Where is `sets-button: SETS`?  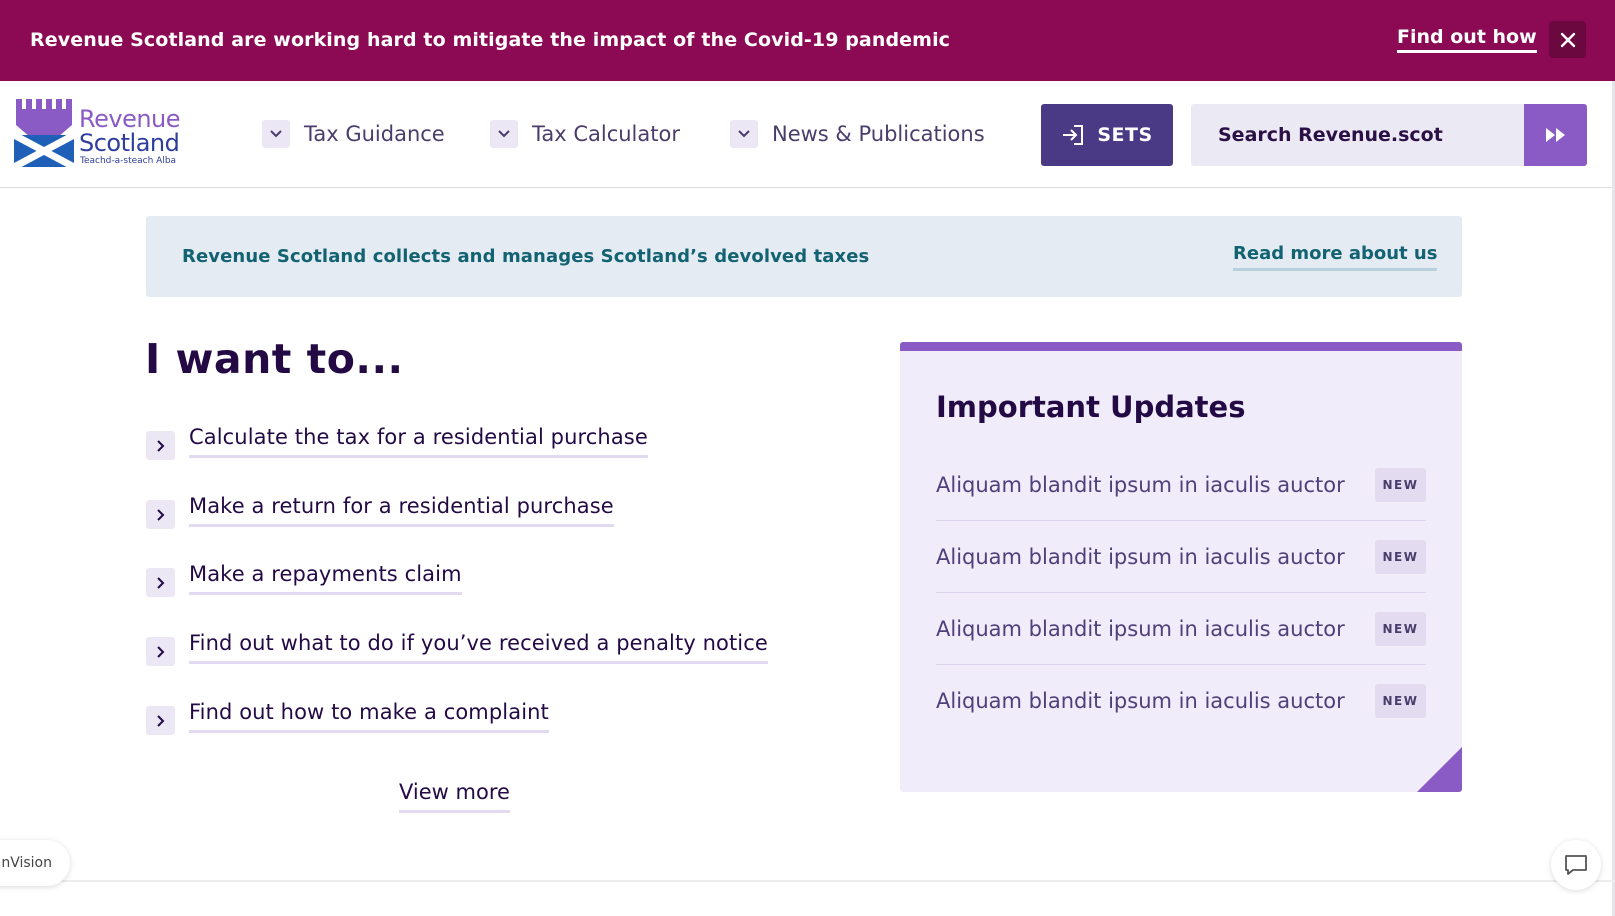
sets-button: SETS is located at coordinates (1107, 135).